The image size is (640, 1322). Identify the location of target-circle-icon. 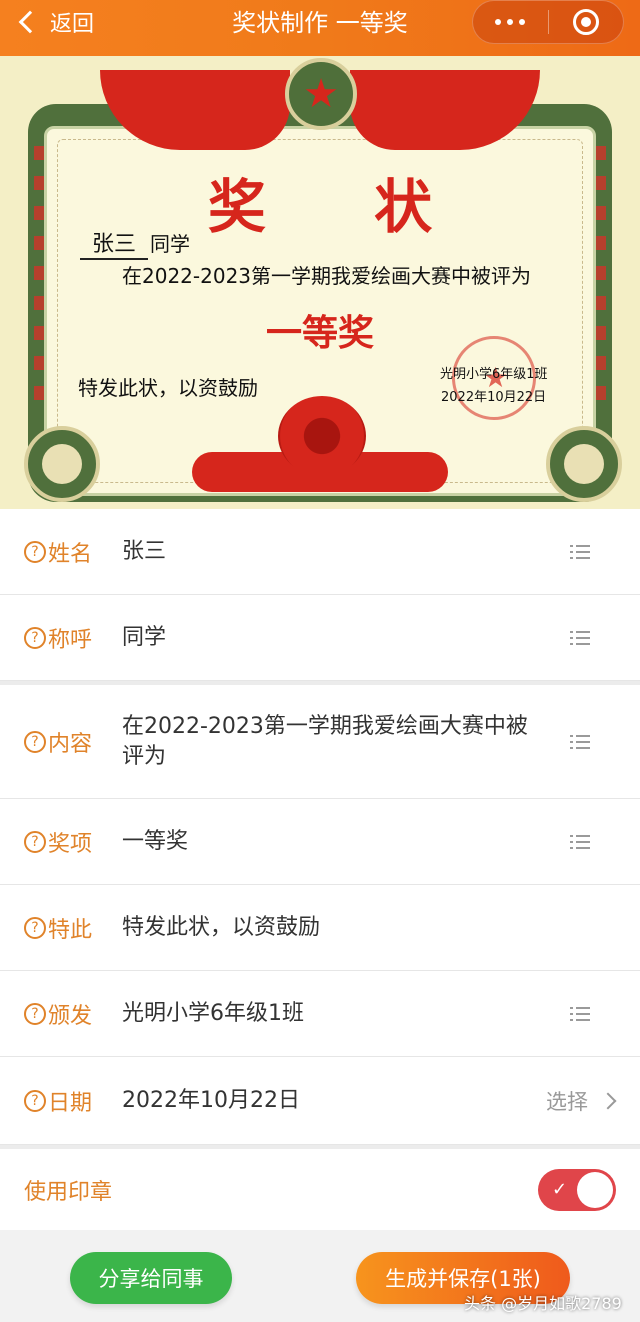
(585, 22).